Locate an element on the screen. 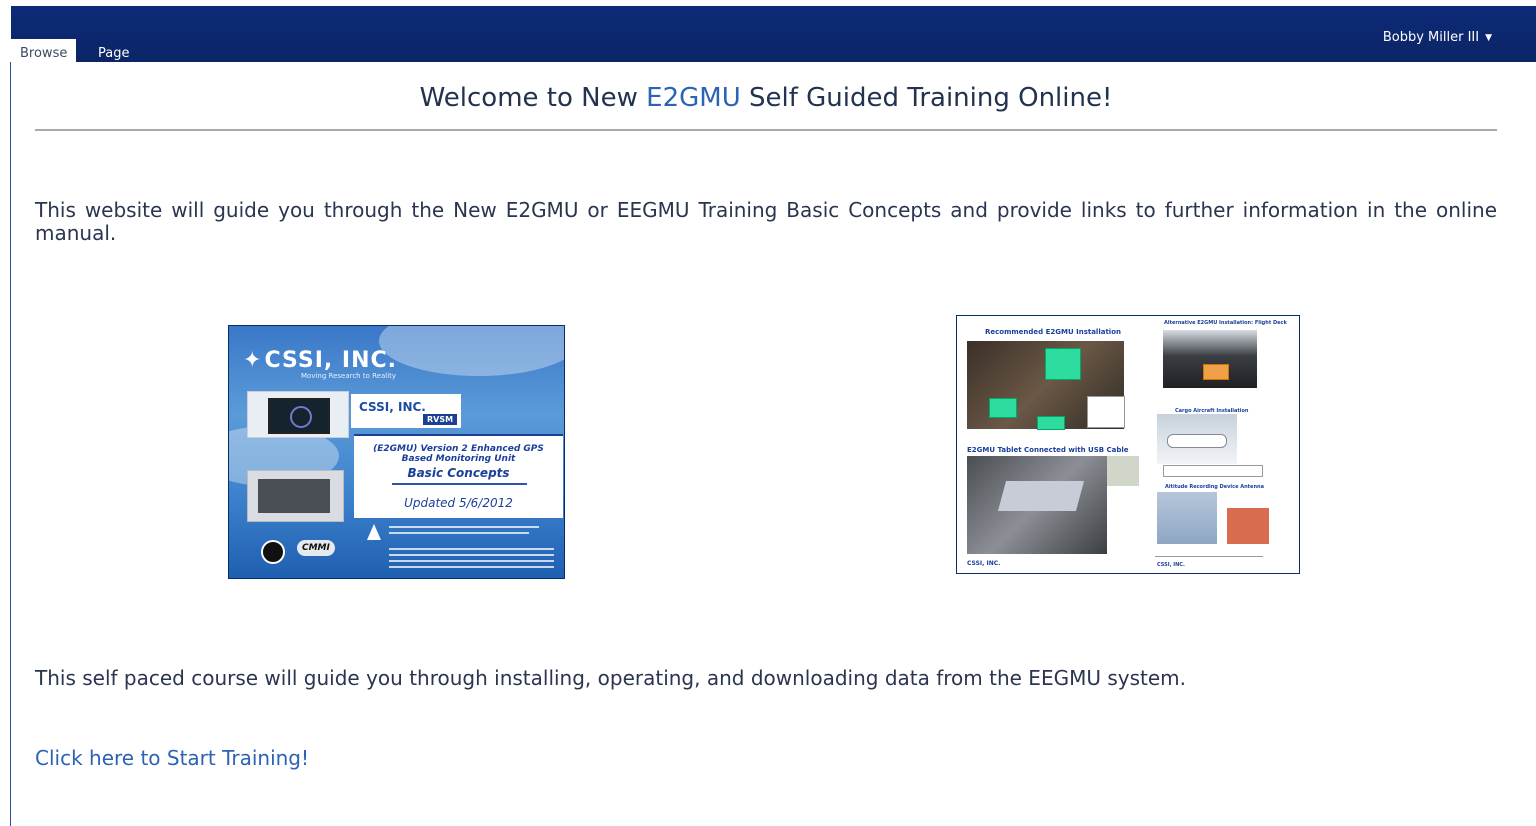 The width and height of the screenshot is (1536, 826). globe-icon is located at coordinates (273, 552).